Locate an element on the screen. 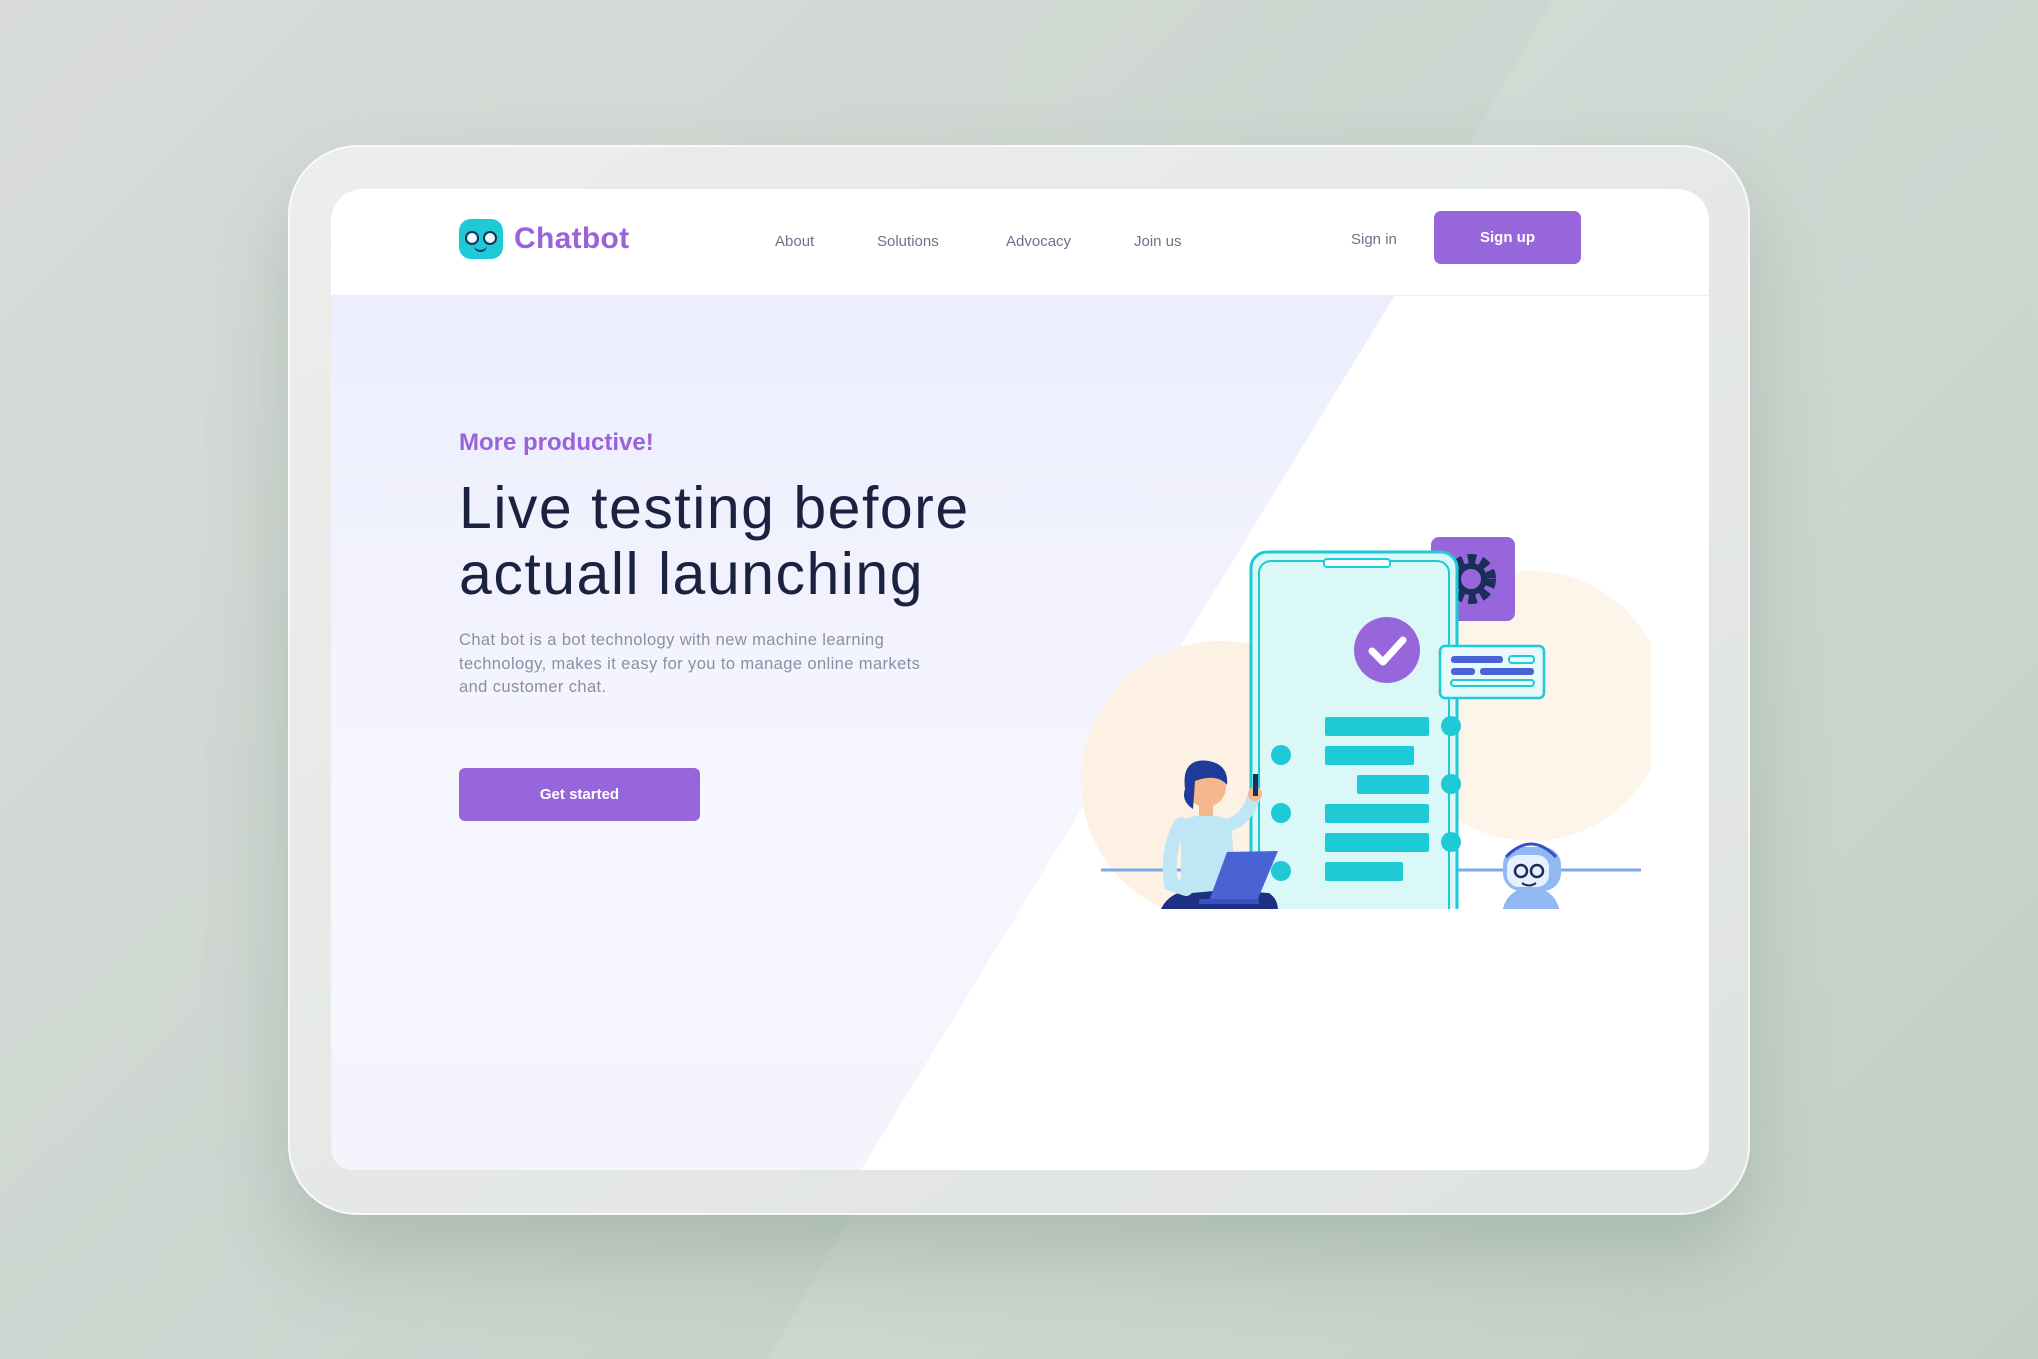  robot-face-icon is located at coordinates (481, 239).